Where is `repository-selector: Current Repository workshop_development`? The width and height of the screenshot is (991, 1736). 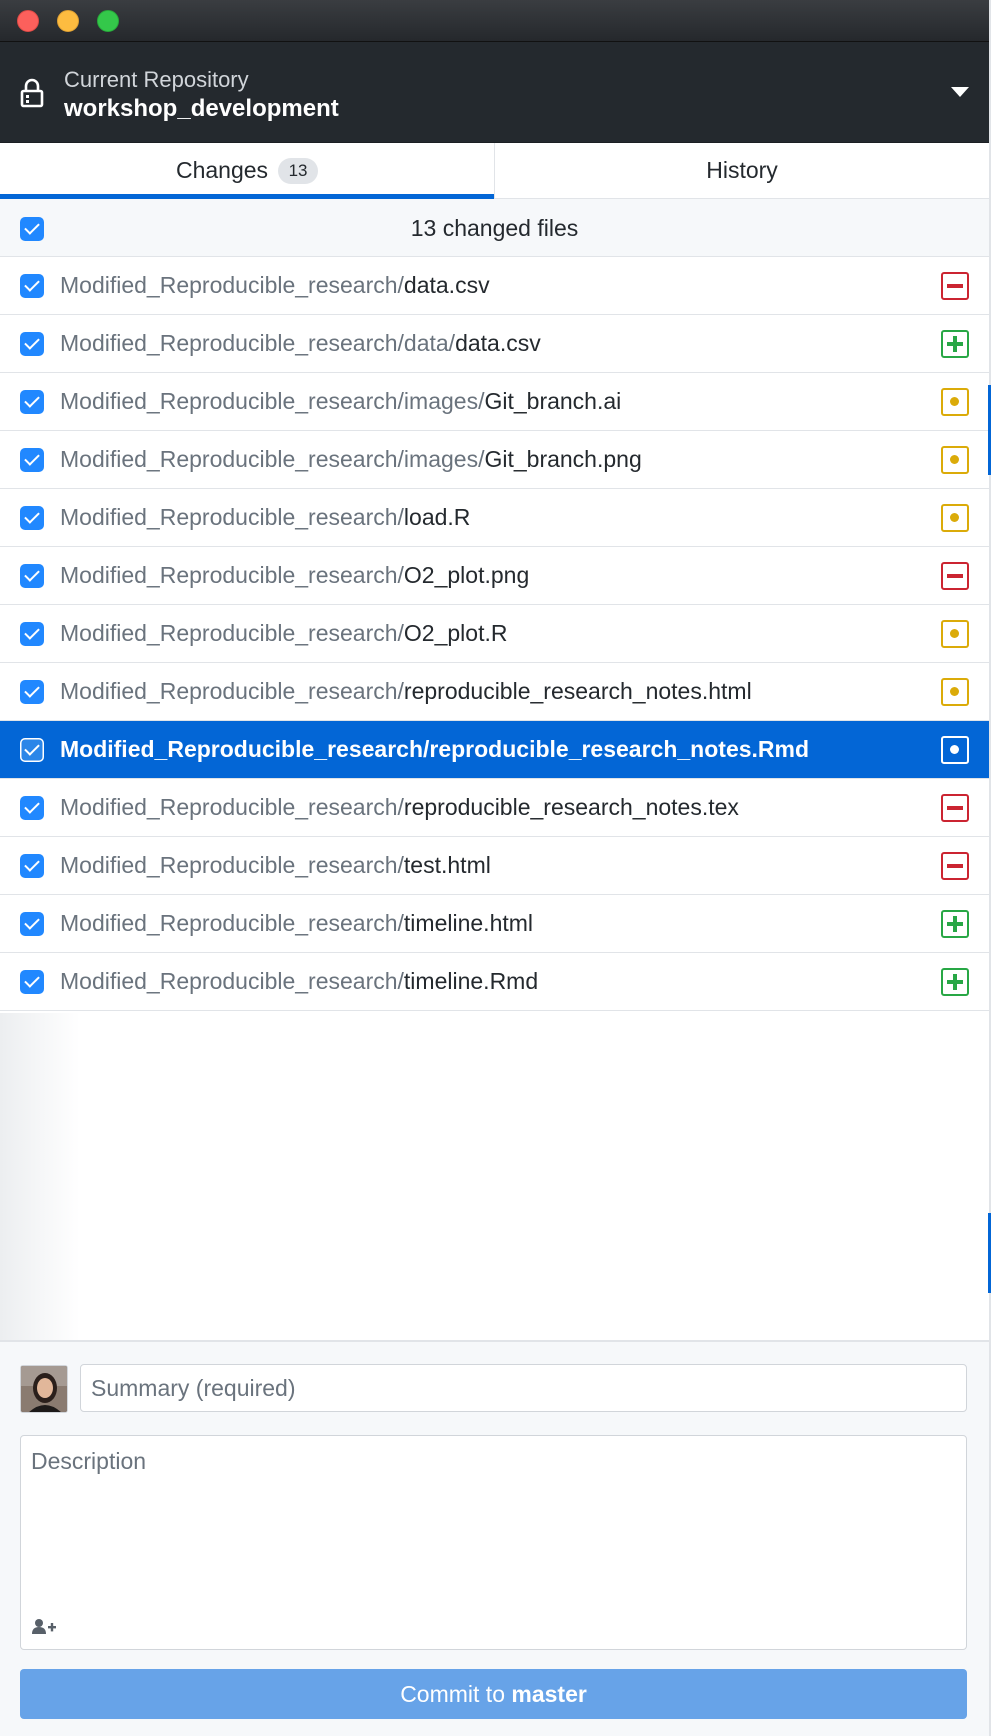 repository-selector: Current Repository workshop_development is located at coordinates (494, 92).